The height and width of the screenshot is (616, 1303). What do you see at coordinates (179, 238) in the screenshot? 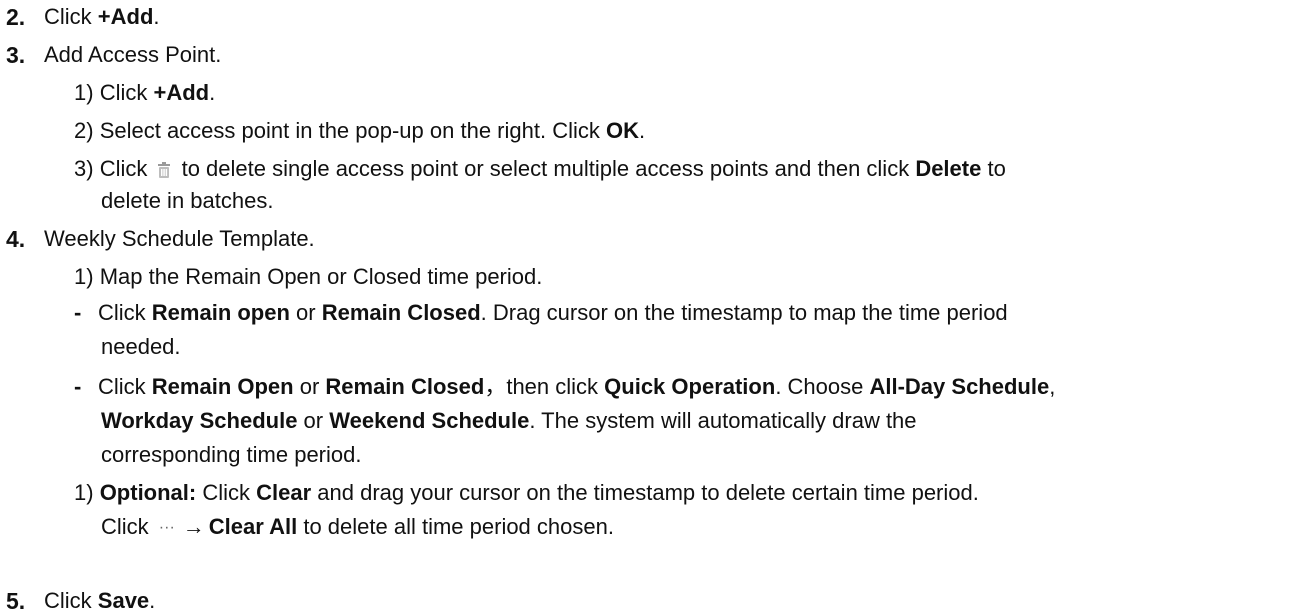
I see `step-text: Weekly Schedule Template.` at bounding box center [179, 238].